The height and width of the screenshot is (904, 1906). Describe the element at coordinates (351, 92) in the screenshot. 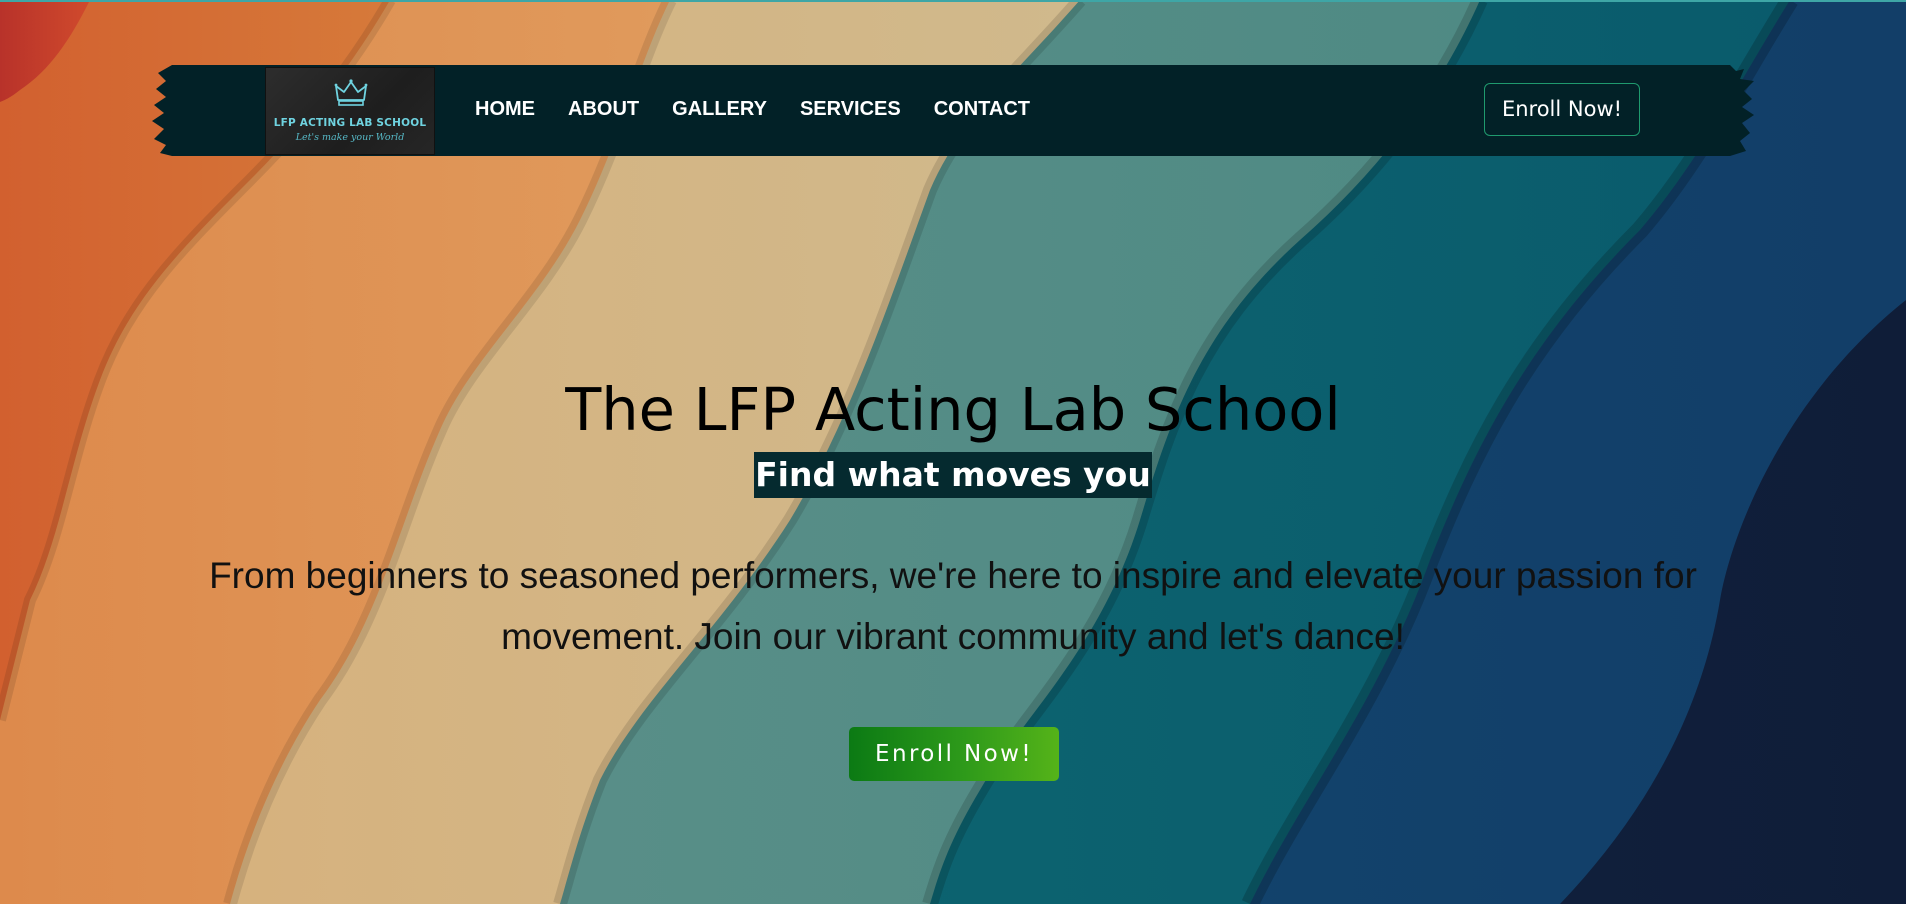

I see `crown-icon` at that location.